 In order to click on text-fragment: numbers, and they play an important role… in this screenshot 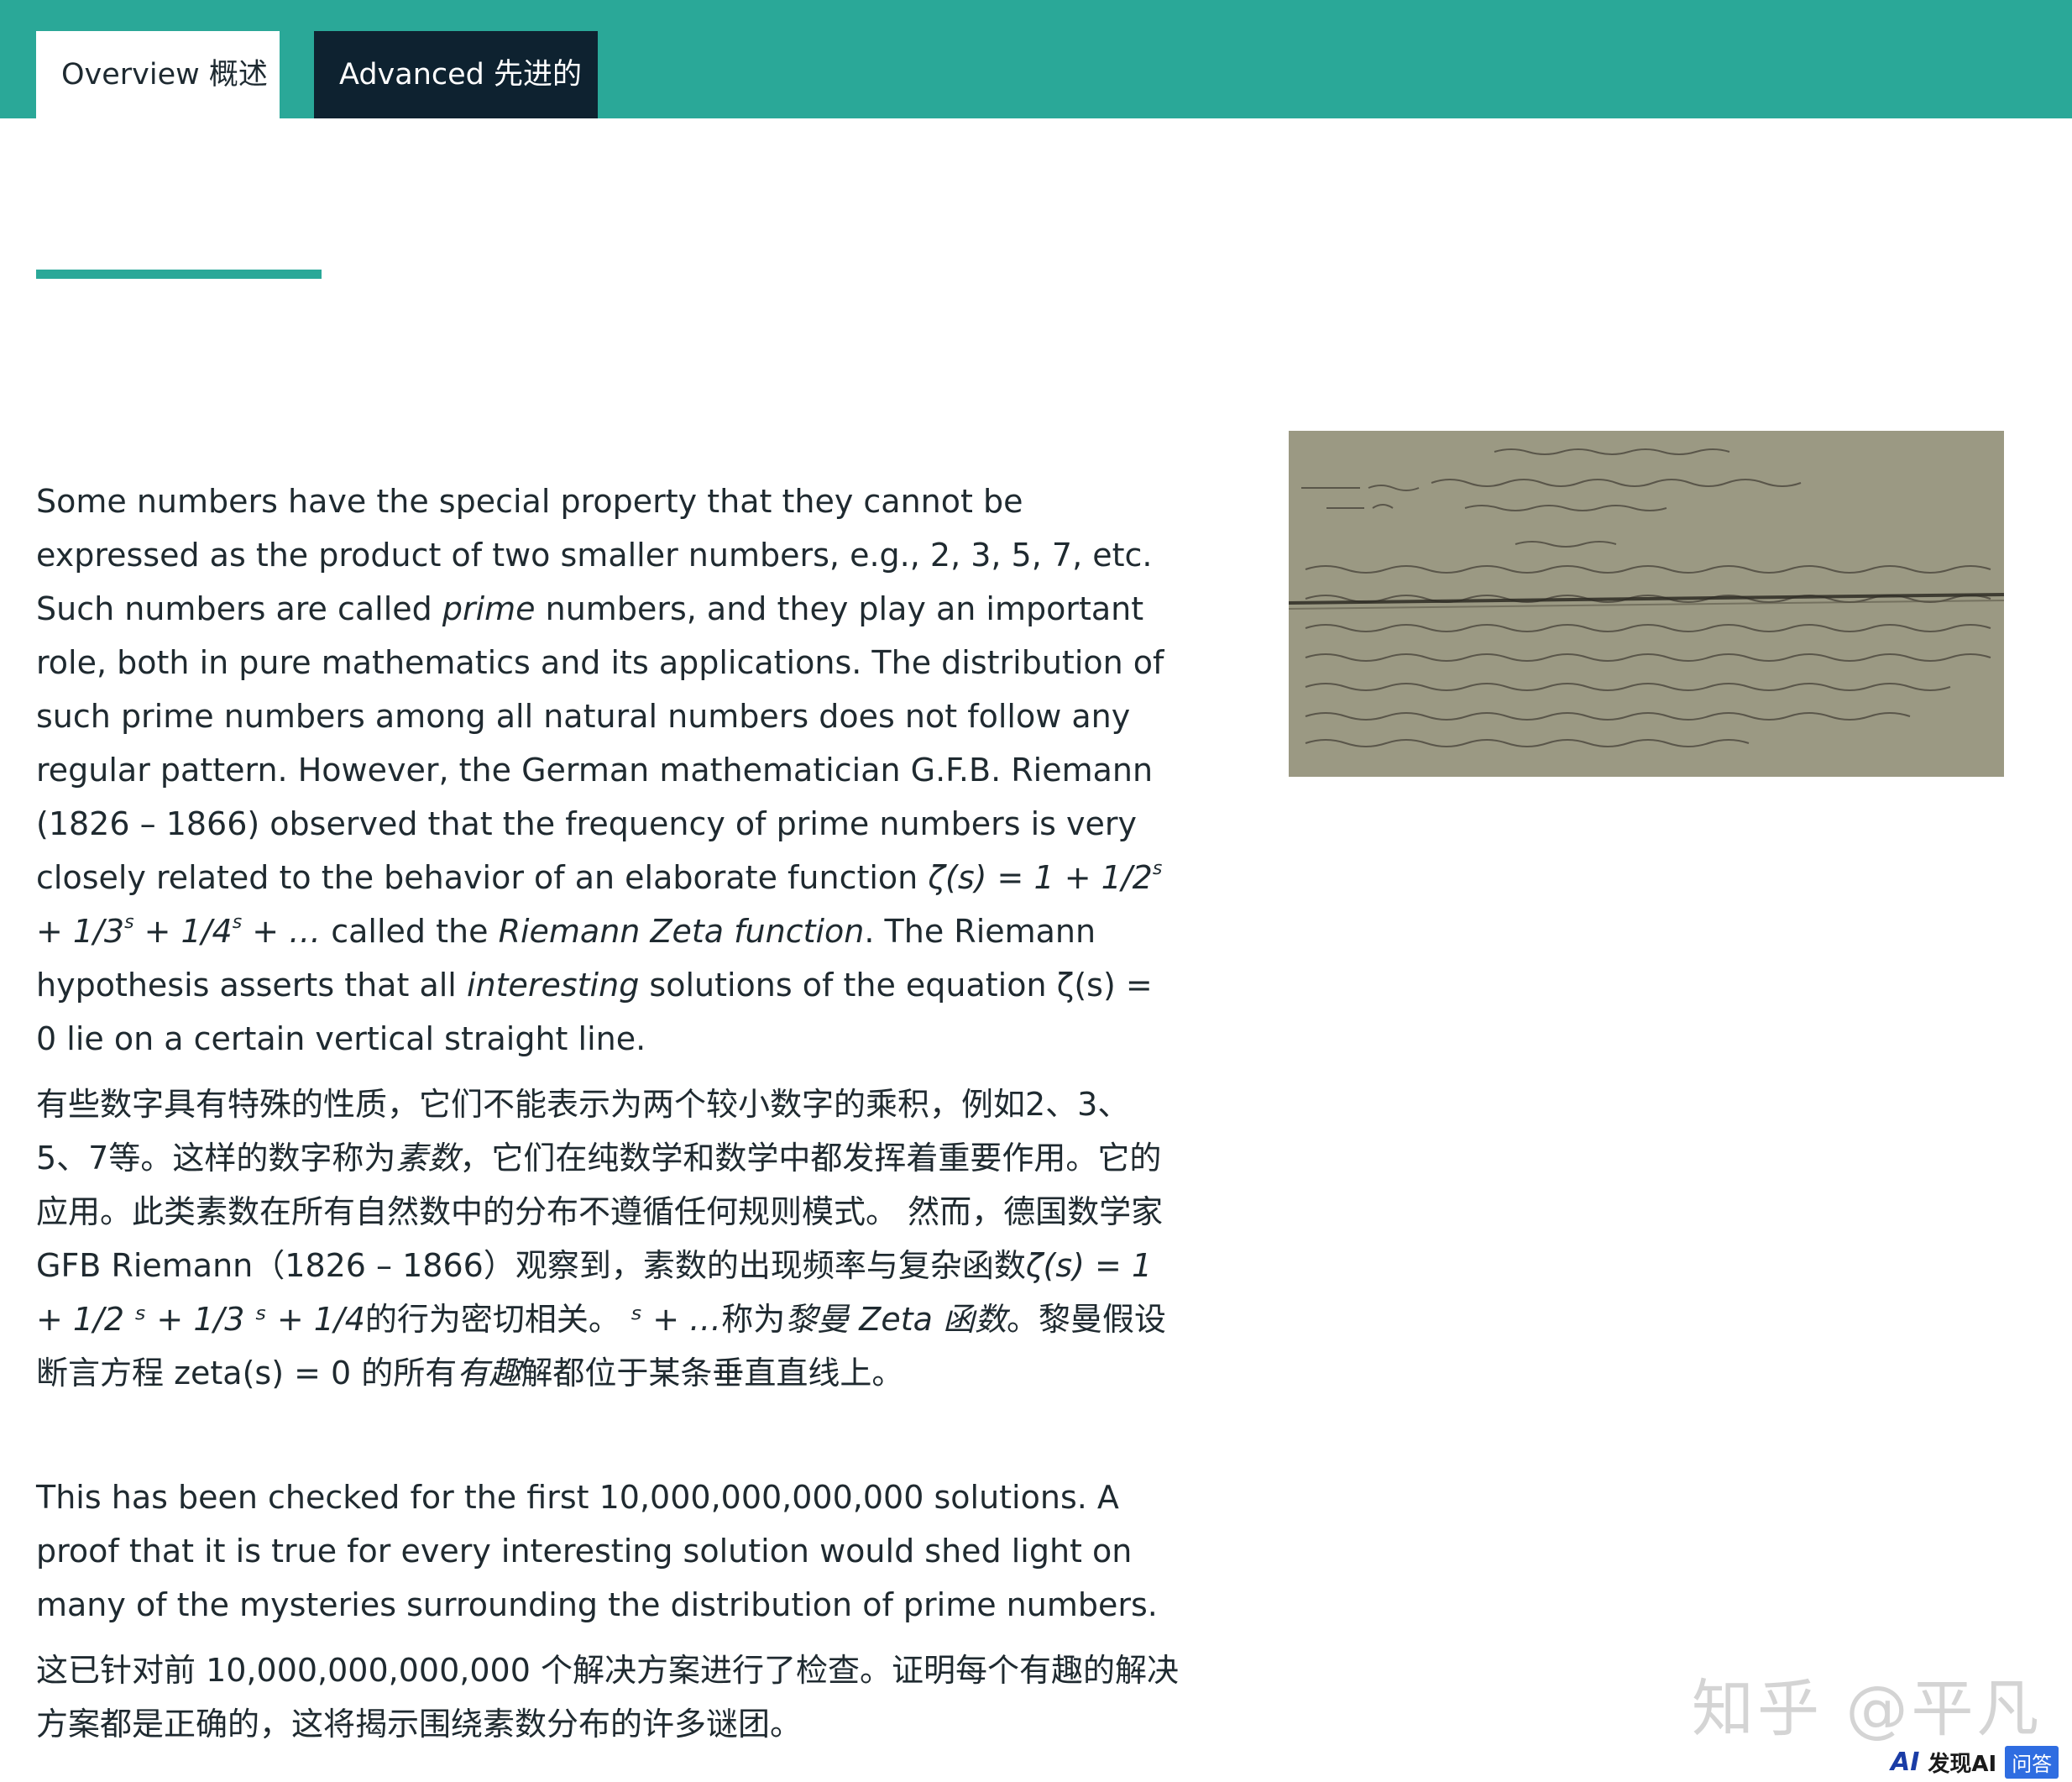, I will do `click(600, 743)`.